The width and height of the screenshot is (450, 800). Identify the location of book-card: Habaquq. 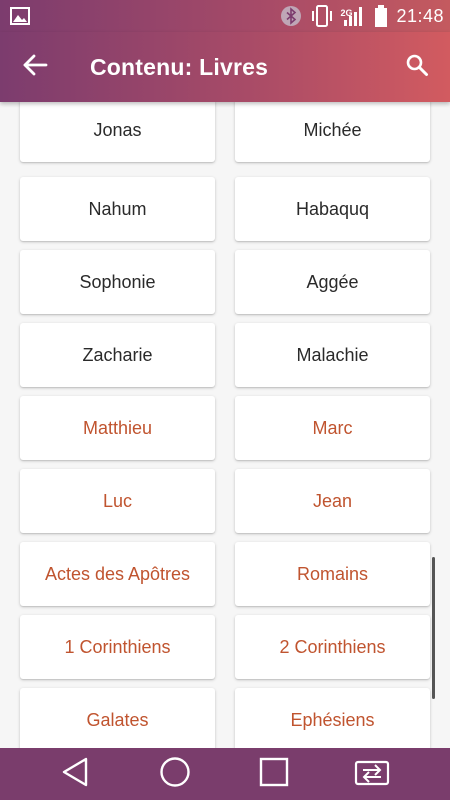
(332, 209).